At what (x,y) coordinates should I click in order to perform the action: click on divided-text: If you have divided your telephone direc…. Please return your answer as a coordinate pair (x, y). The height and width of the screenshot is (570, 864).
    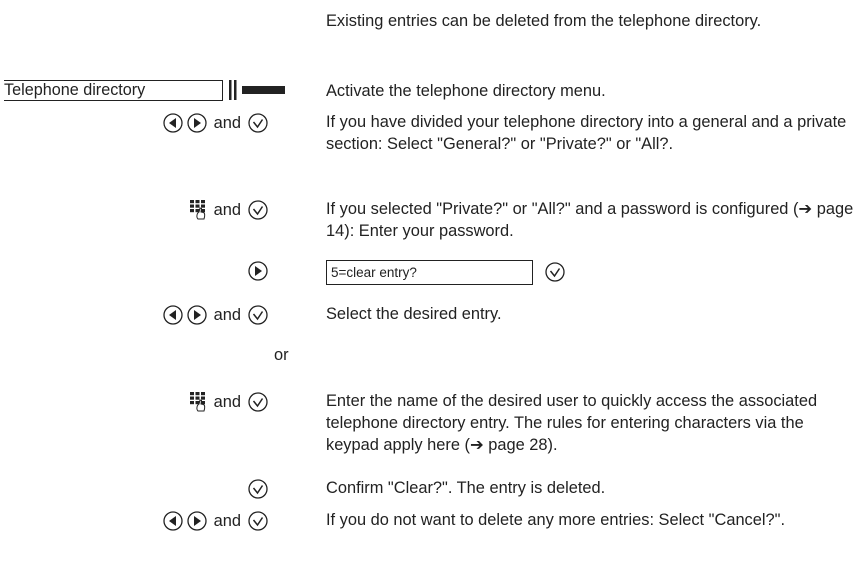
    Looking at the image, I should click on (586, 133).